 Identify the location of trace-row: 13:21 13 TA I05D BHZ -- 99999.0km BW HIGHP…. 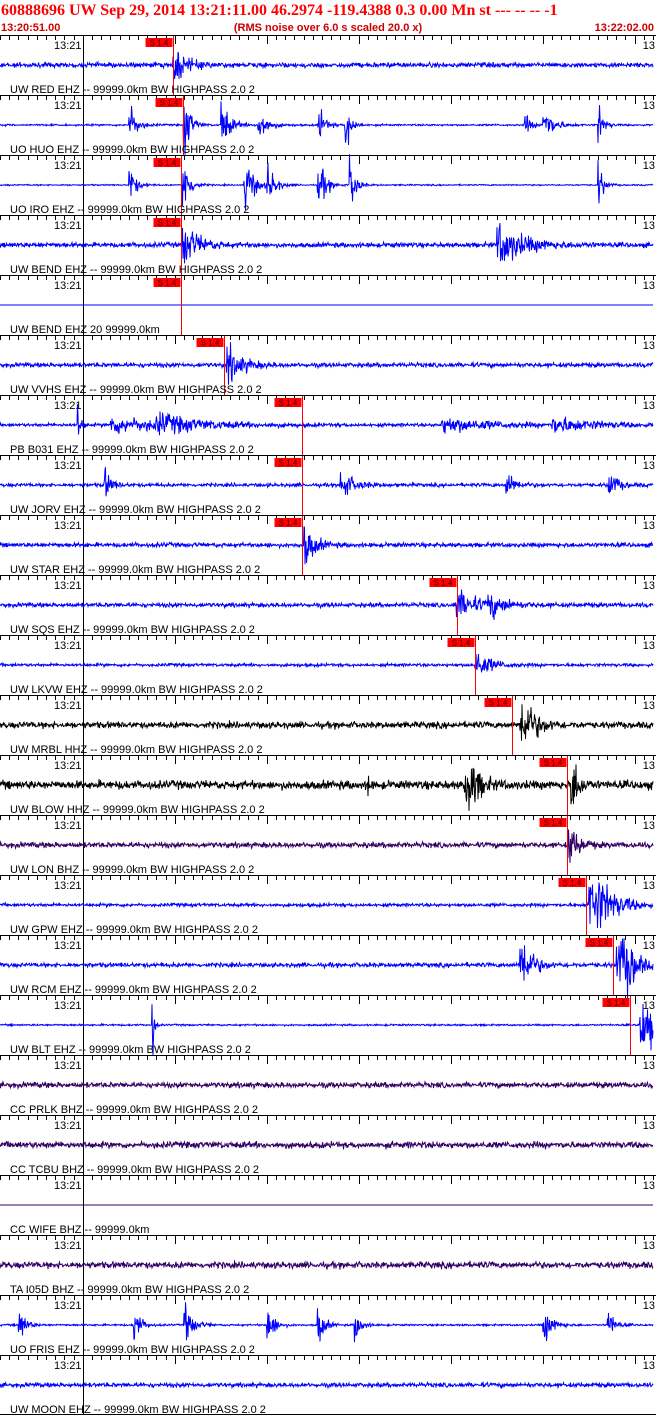
(328, 1265).